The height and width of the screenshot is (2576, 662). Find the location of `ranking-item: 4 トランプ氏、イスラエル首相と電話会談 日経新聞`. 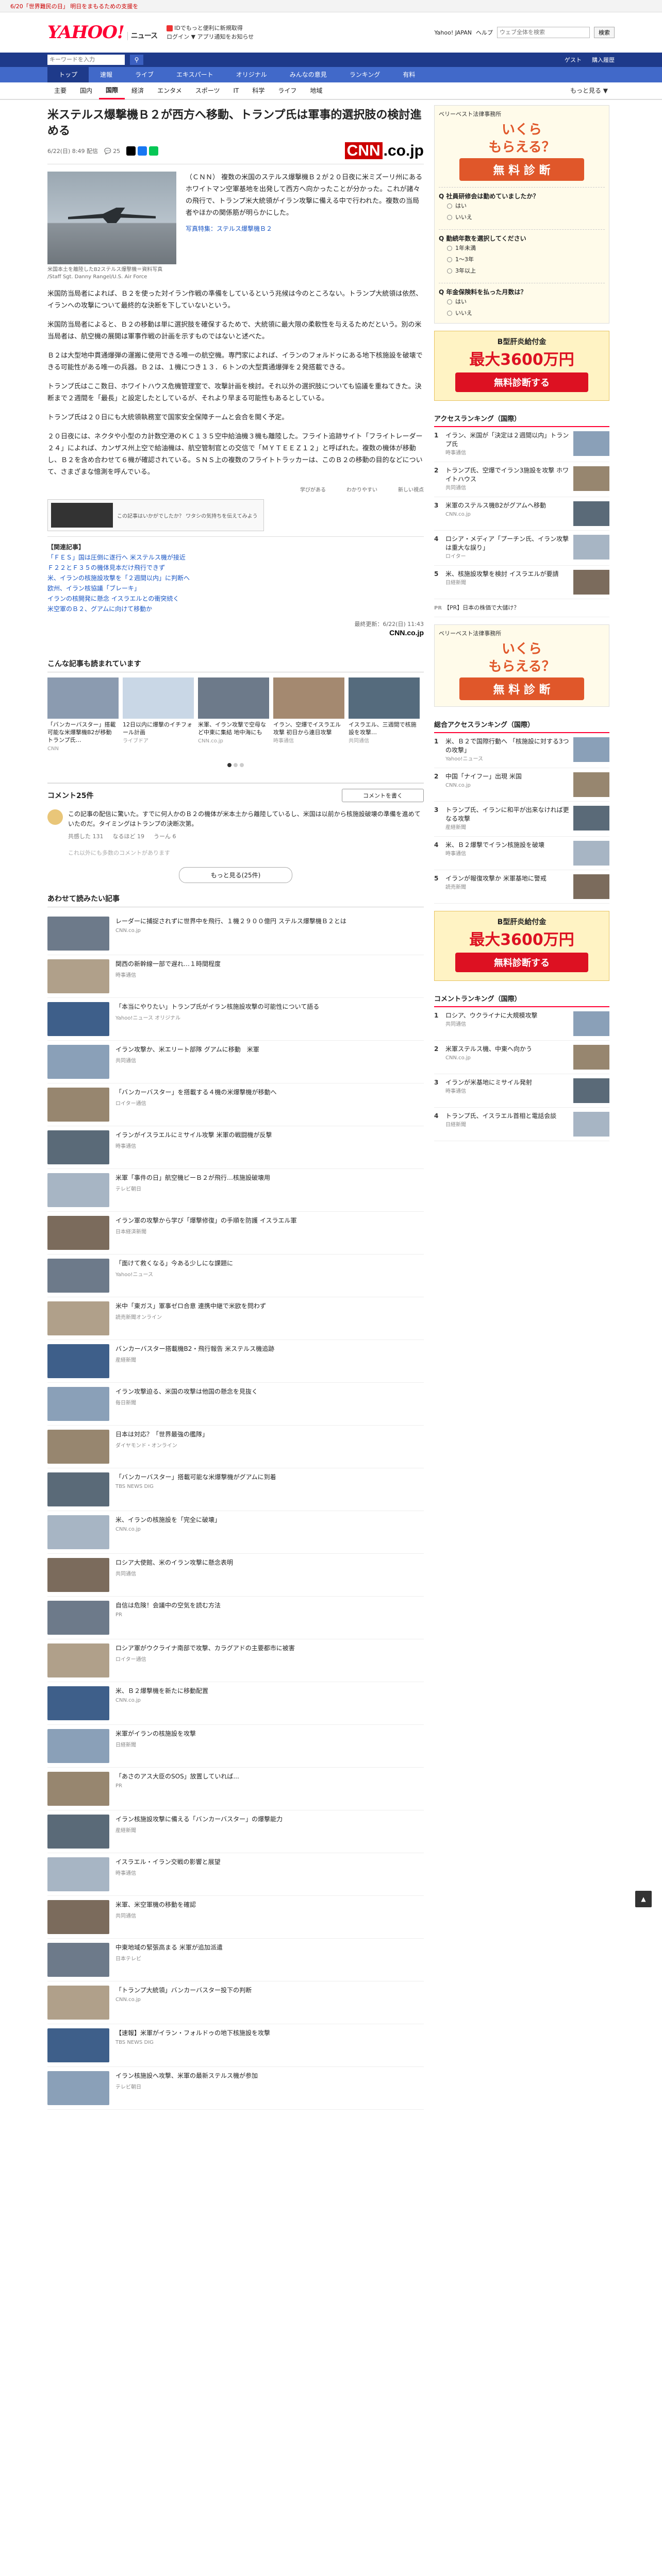

ranking-item: 4 トランプ氏、イスラエル首相と電話会談 日経新聞 is located at coordinates (521, 1124).